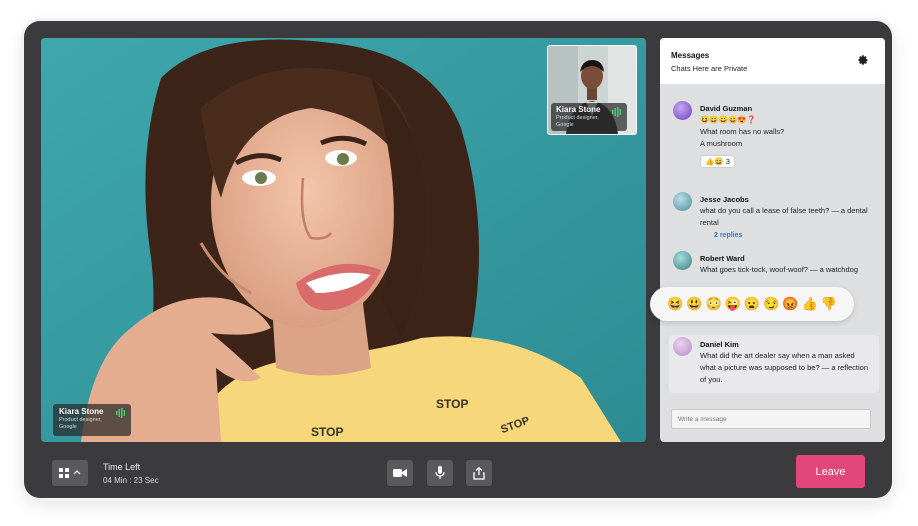  What do you see at coordinates (830, 471) in the screenshot?
I see `leave-button: Leave` at bounding box center [830, 471].